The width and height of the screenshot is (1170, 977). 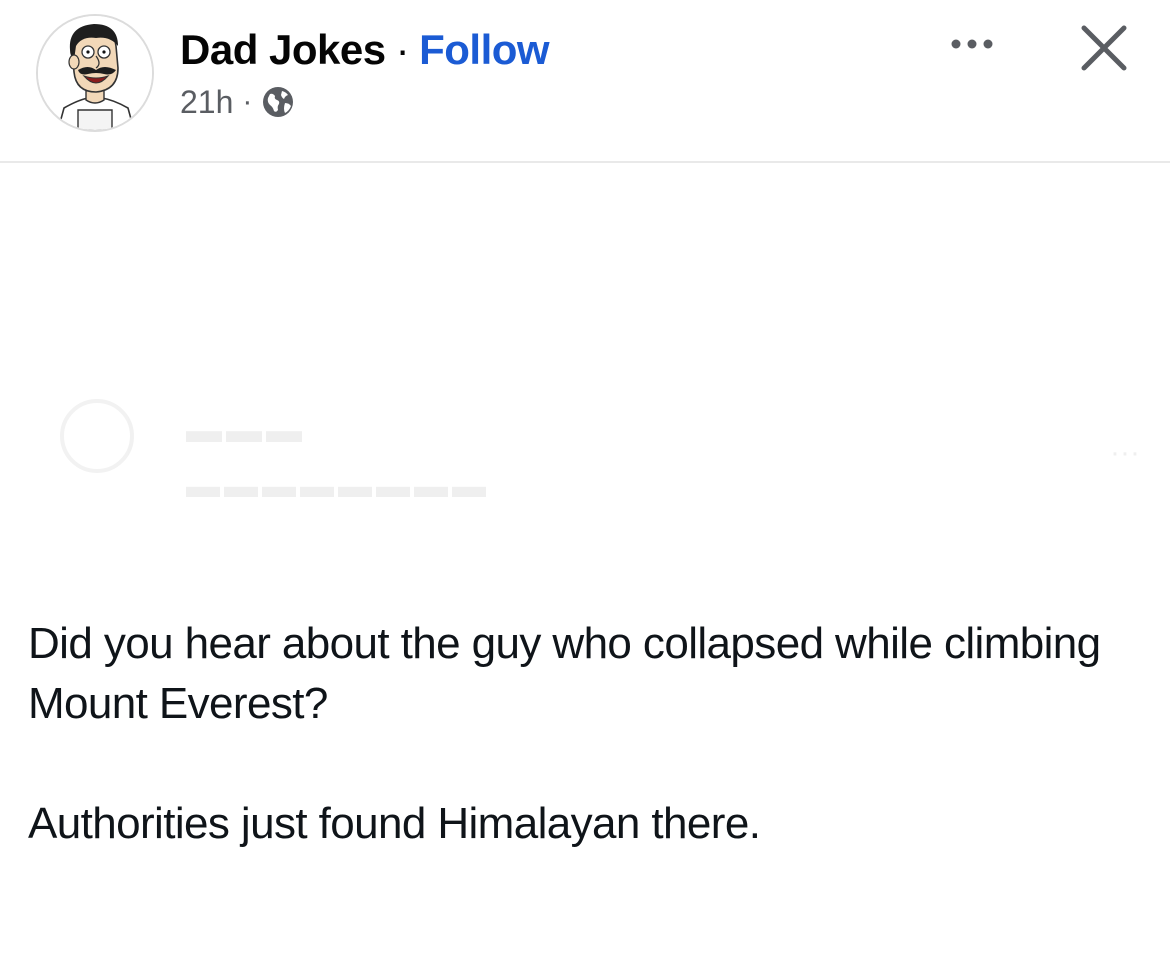 What do you see at coordinates (97, 436) in the screenshot?
I see `faded-avatar` at bounding box center [97, 436].